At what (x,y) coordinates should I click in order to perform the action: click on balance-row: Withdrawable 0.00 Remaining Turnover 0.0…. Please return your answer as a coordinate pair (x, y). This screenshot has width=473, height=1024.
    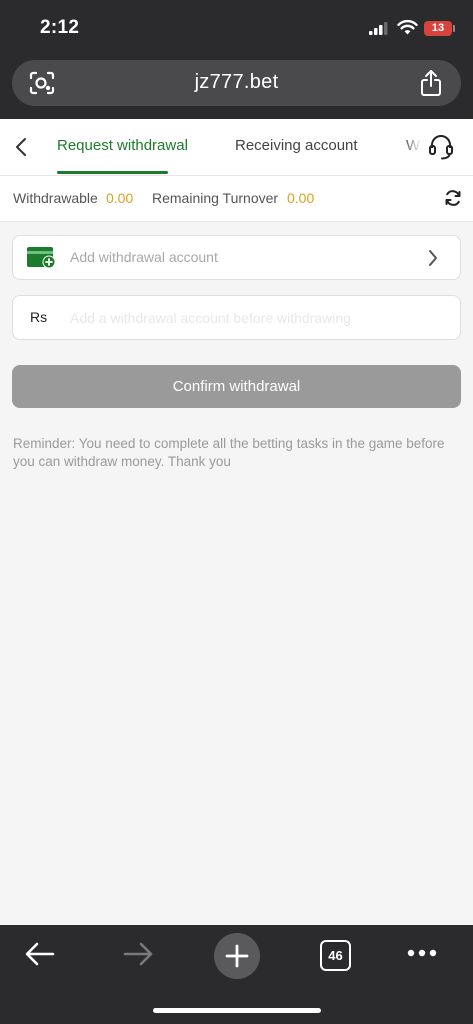
    Looking at the image, I should click on (236, 199).